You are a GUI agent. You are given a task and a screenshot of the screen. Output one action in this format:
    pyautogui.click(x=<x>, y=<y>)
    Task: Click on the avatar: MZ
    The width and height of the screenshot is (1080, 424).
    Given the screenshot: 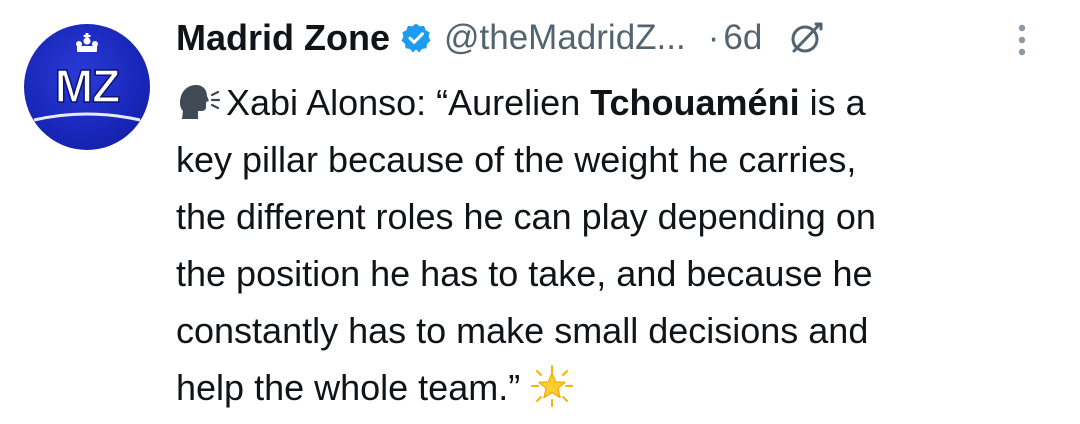 What is the action you would take?
    pyautogui.click(x=87, y=87)
    